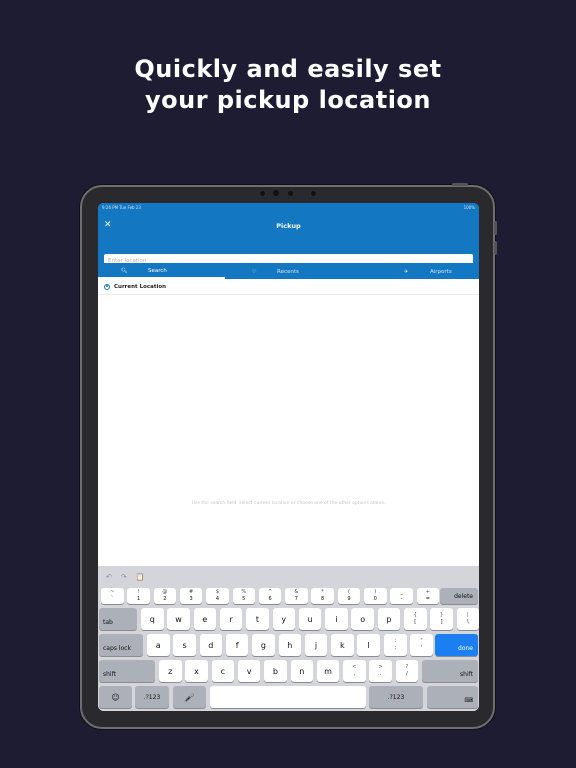 This screenshot has height=768, width=576. Describe the element at coordinates (441, 622) in the screenshot. I see `key-char: ]` at that location.